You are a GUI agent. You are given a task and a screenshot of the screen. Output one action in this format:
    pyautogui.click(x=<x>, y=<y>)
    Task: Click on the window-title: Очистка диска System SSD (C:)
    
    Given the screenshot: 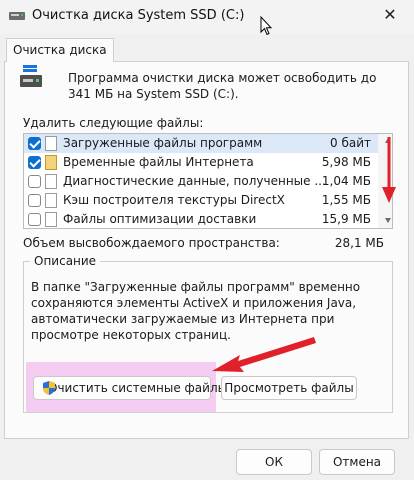 What is the action you would take?
    pyautogui.click(x=138, y=15)
    